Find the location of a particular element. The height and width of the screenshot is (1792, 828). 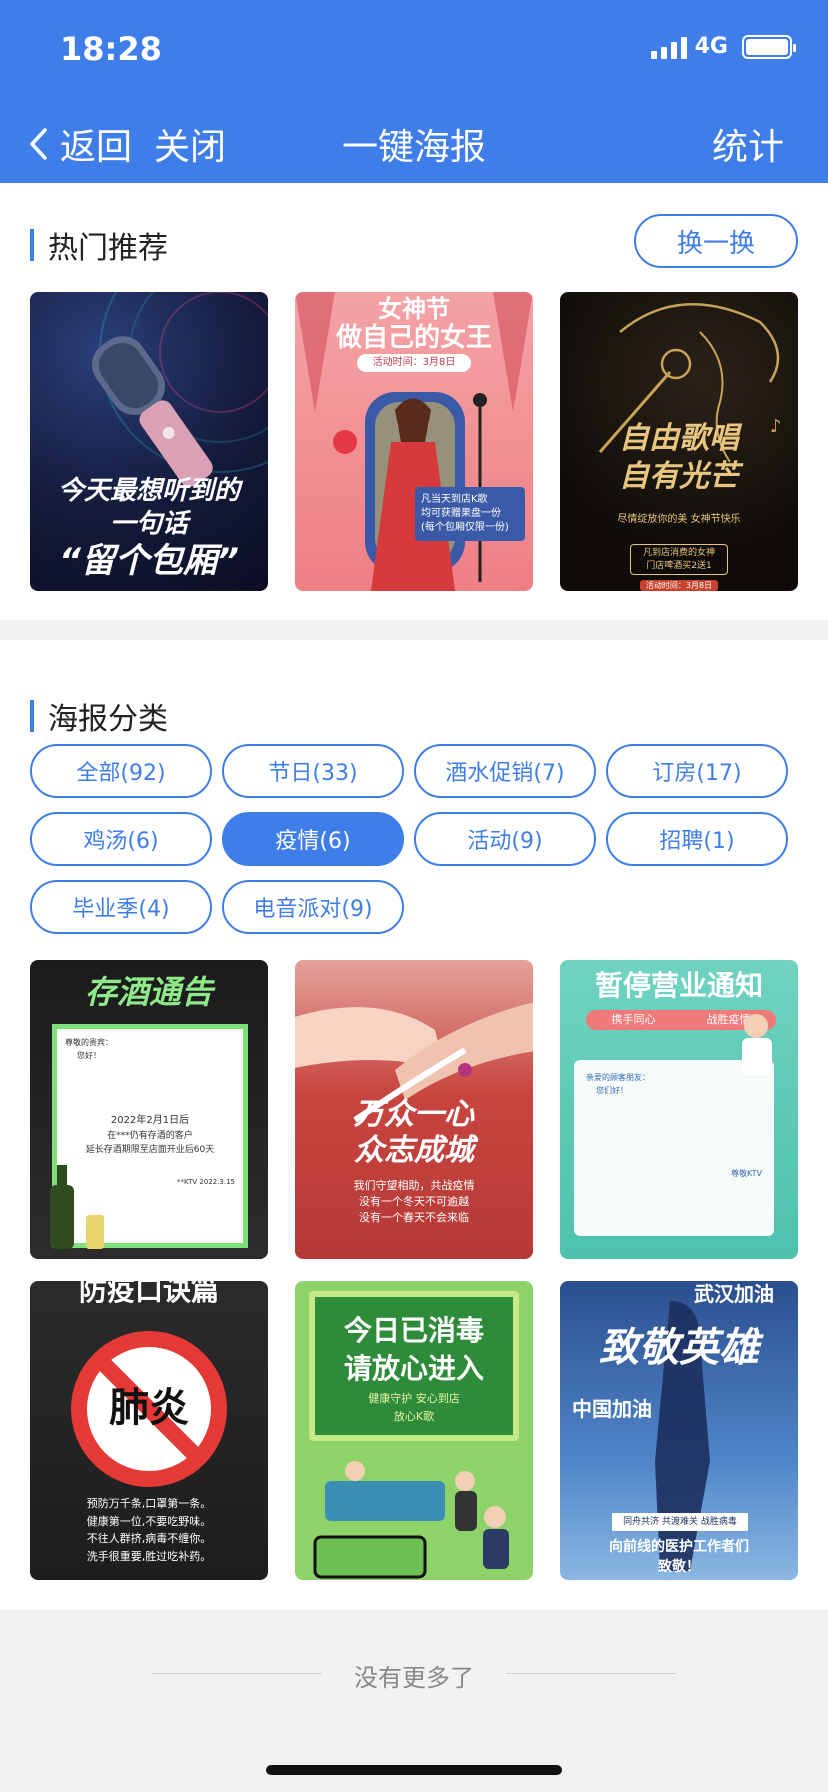

category-chip-drinks: 酒水促销(7) is located at coordinates (505, 771).